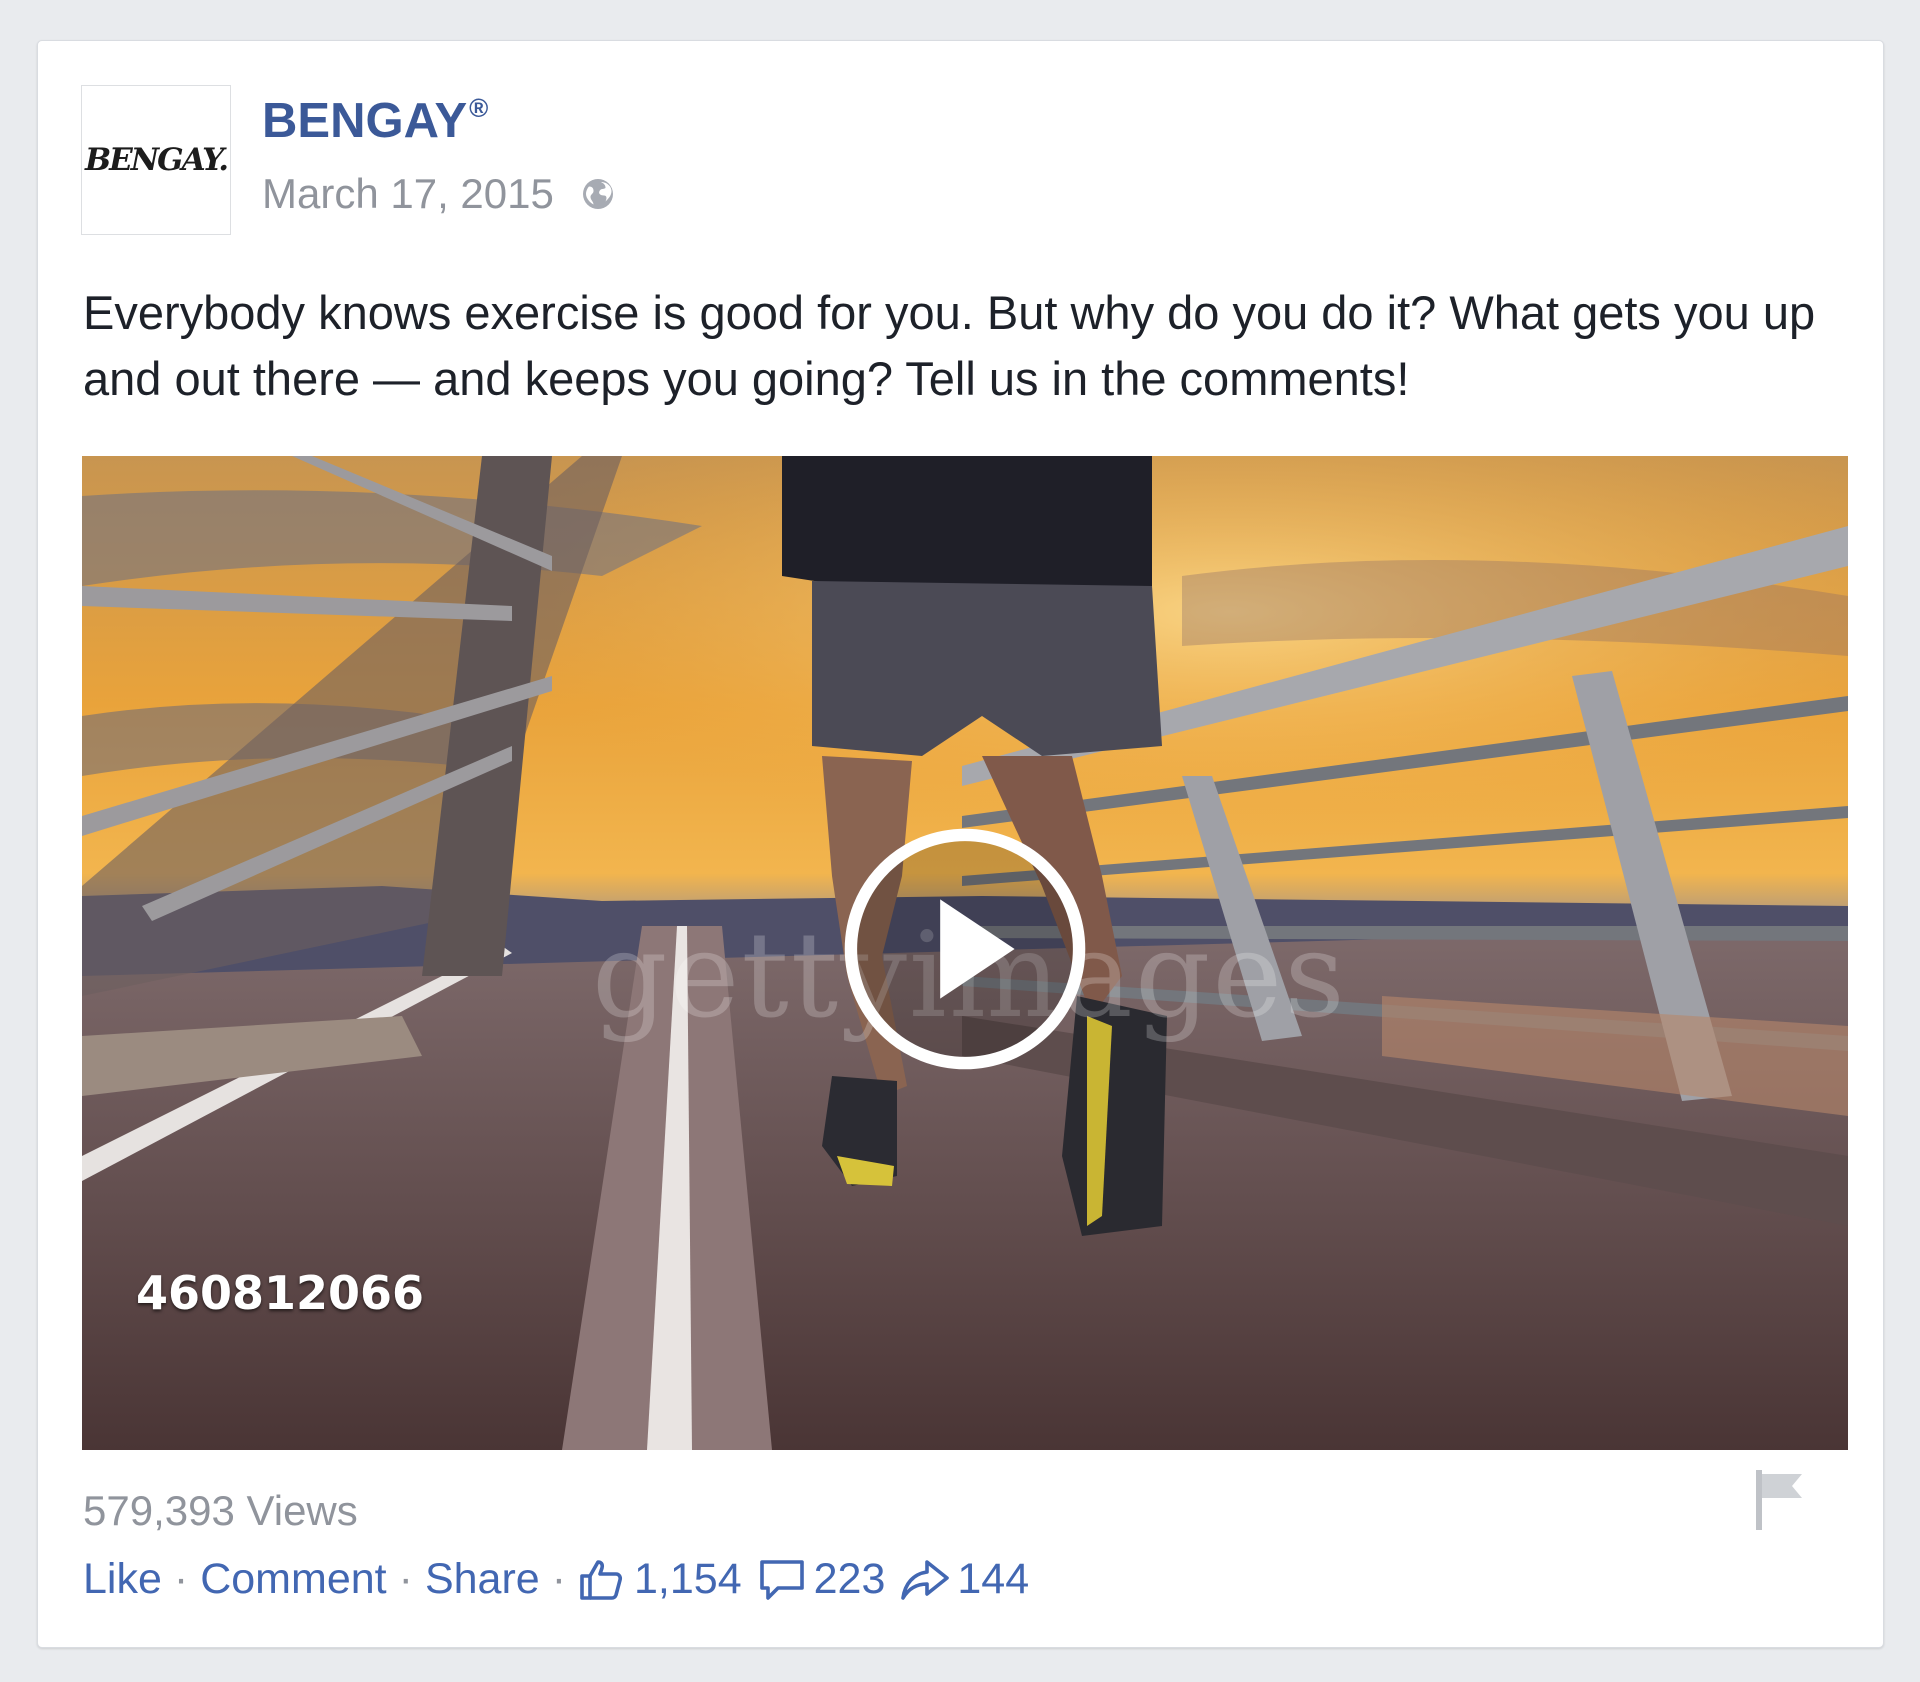 This screenshot has width=1920, height=1682. I want to click on page-avatar: BENGAY., so click(156, 160).